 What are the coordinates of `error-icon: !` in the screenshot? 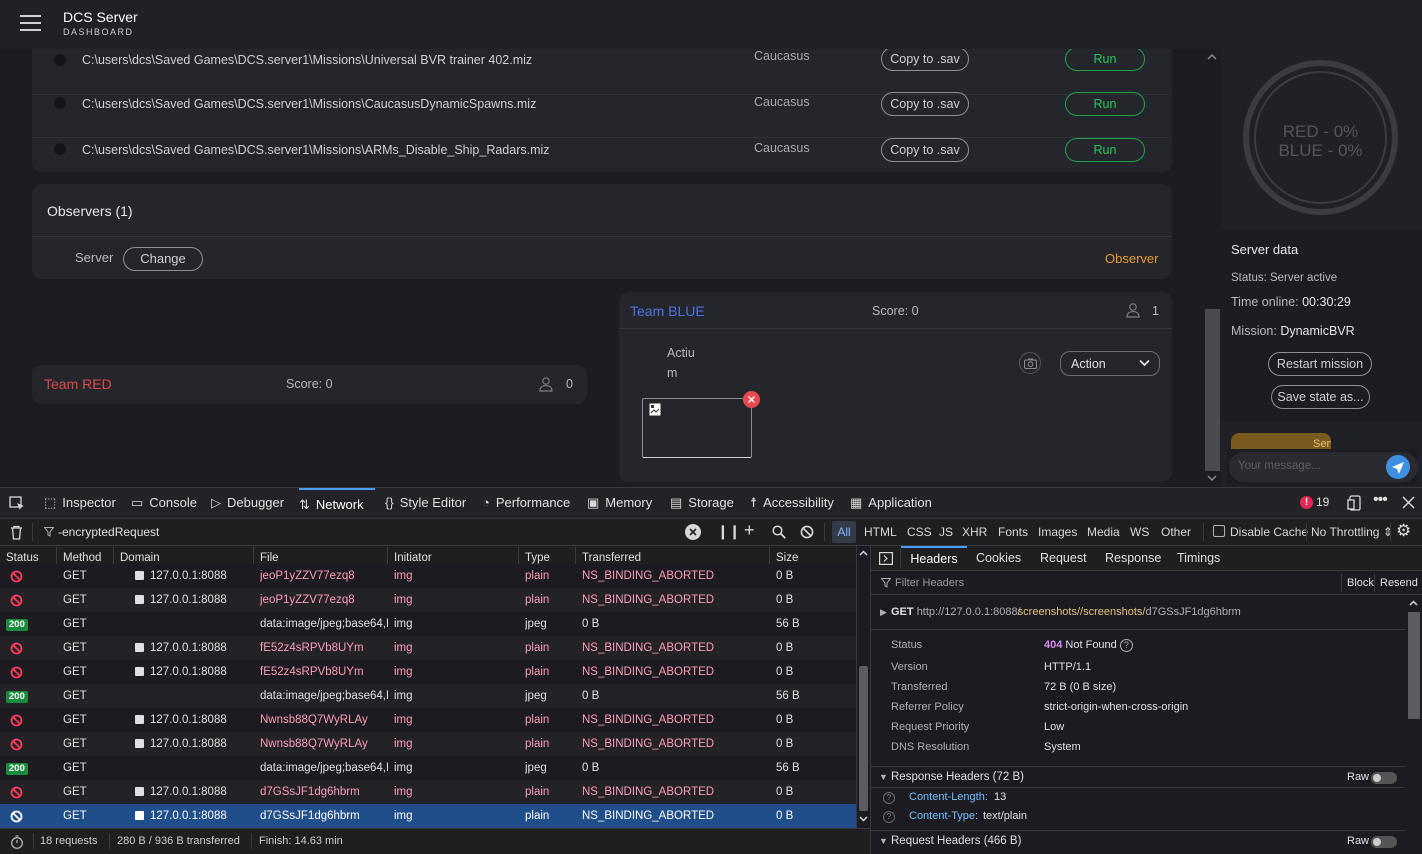 It's located at (1306, 502).